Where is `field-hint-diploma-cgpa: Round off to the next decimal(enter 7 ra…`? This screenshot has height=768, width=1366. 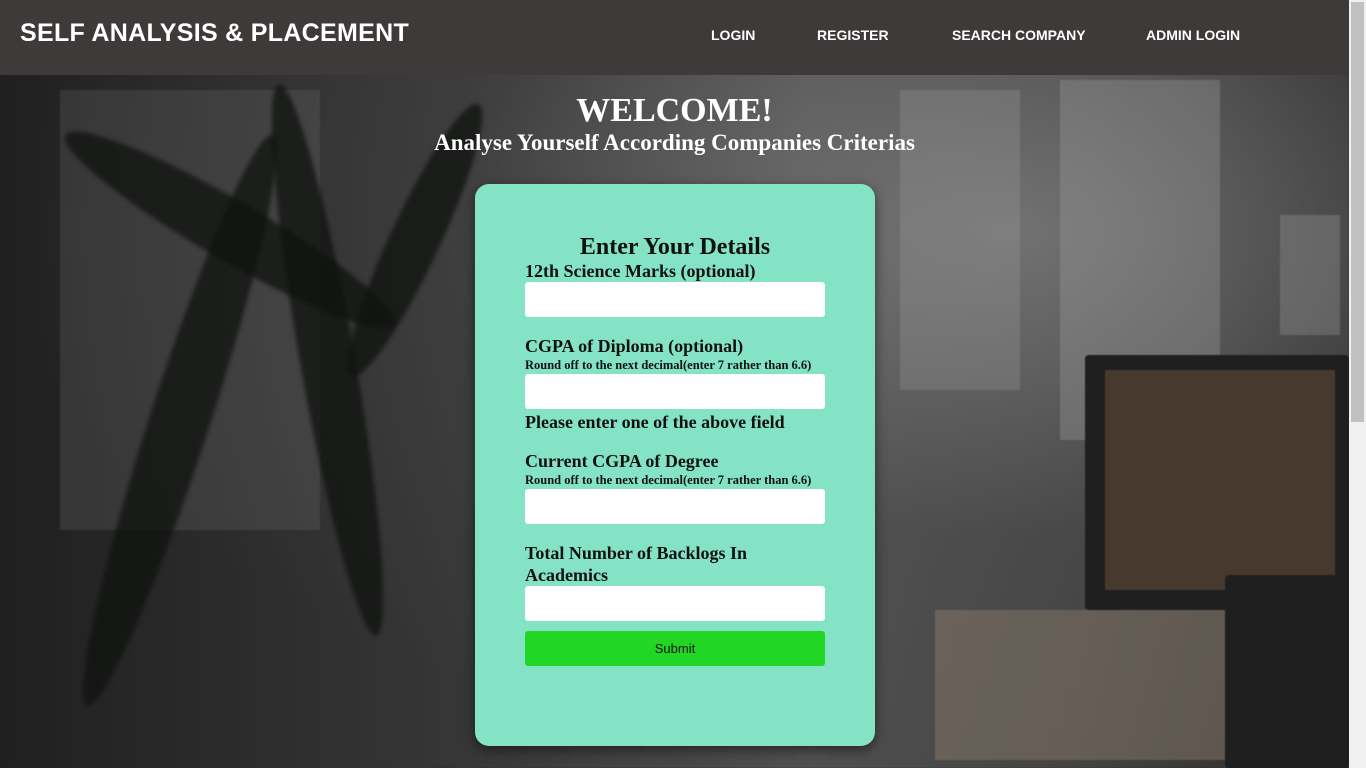
field-hint-diploma-cgpa: Round off to the next decimal(enter 7 ra… is located at coordinates (668, 365).